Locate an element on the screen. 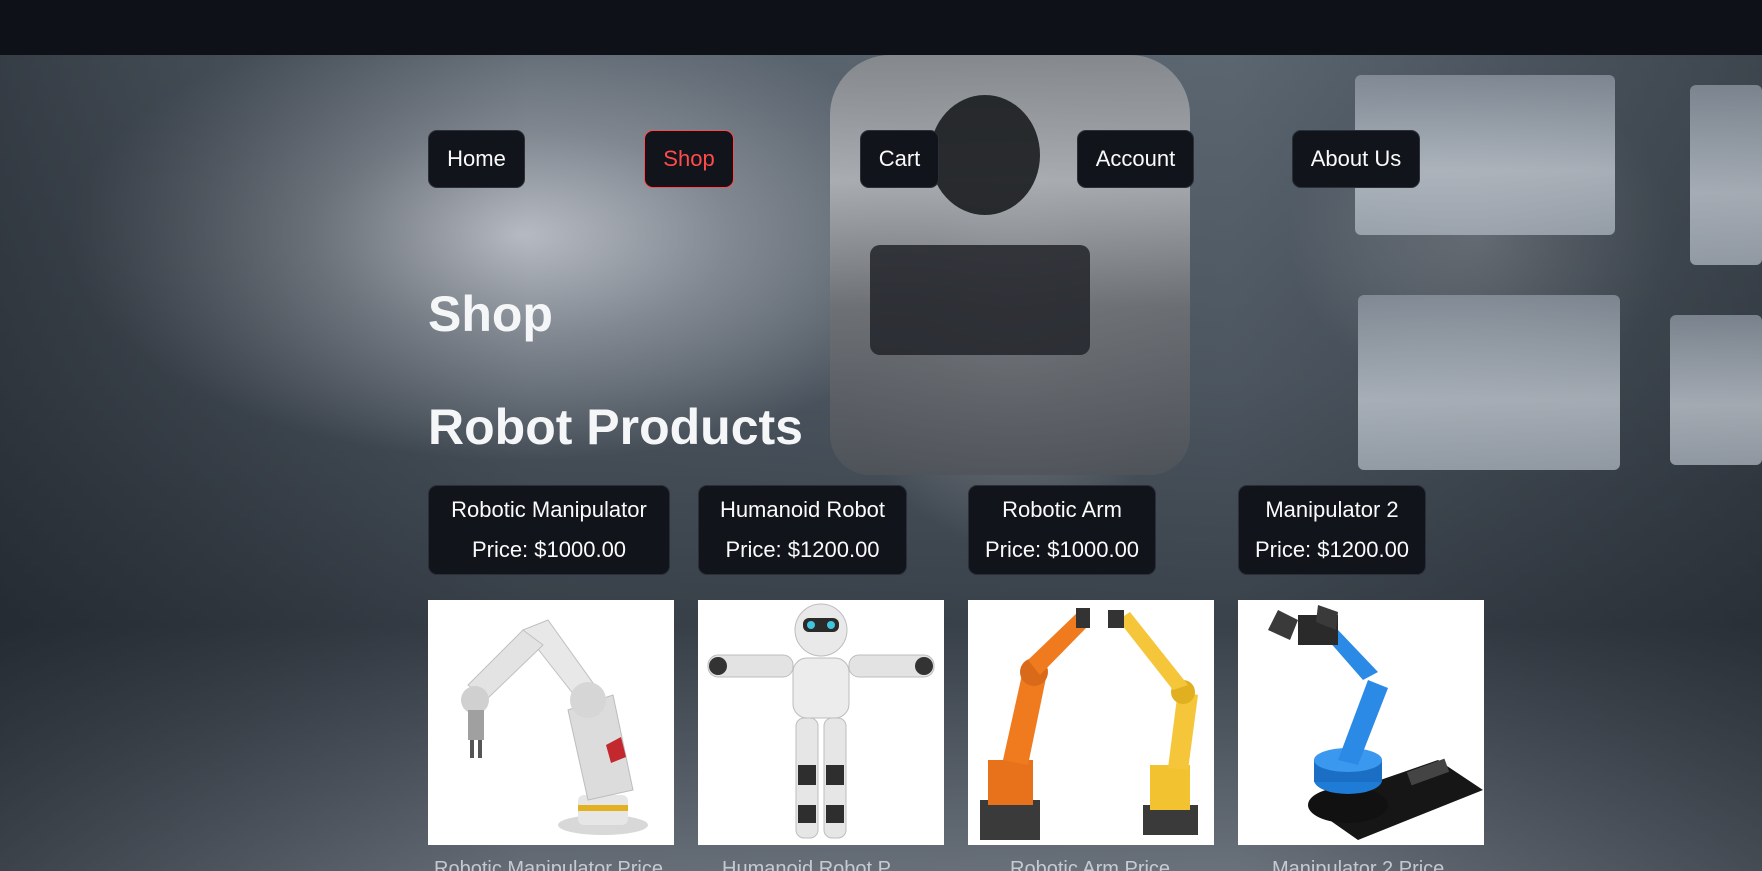 Image resolution: width=1762 pixels, height=871 pixels. page-title: Shop is located at coordinates (490, 314).